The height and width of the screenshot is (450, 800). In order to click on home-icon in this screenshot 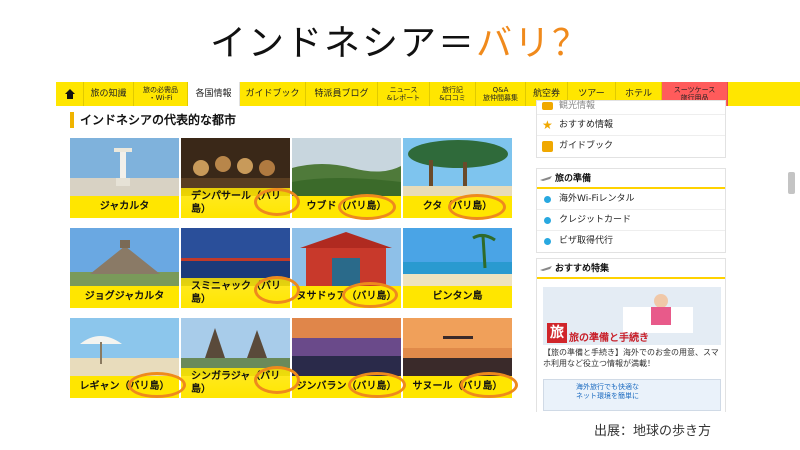, I will do `click(69, 94)`.